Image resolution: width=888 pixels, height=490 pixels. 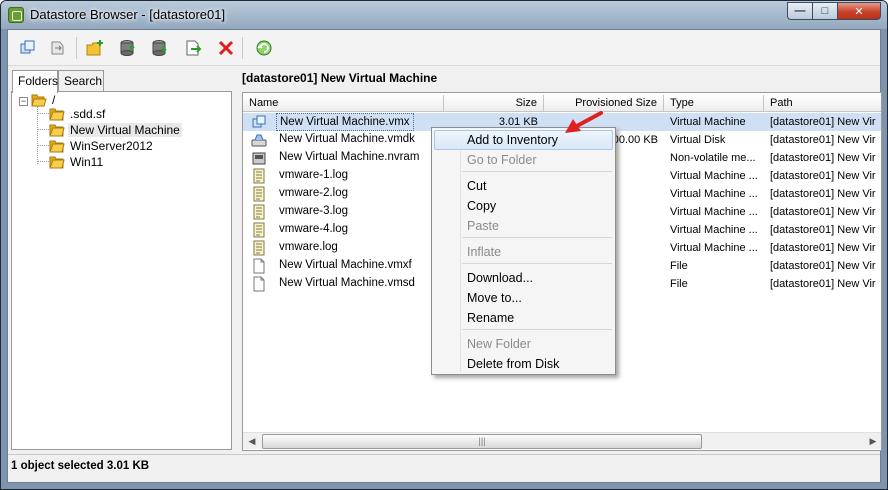 I want to click on tree-item-winserver2012: WinServer2012, so click(x=102, y=146).